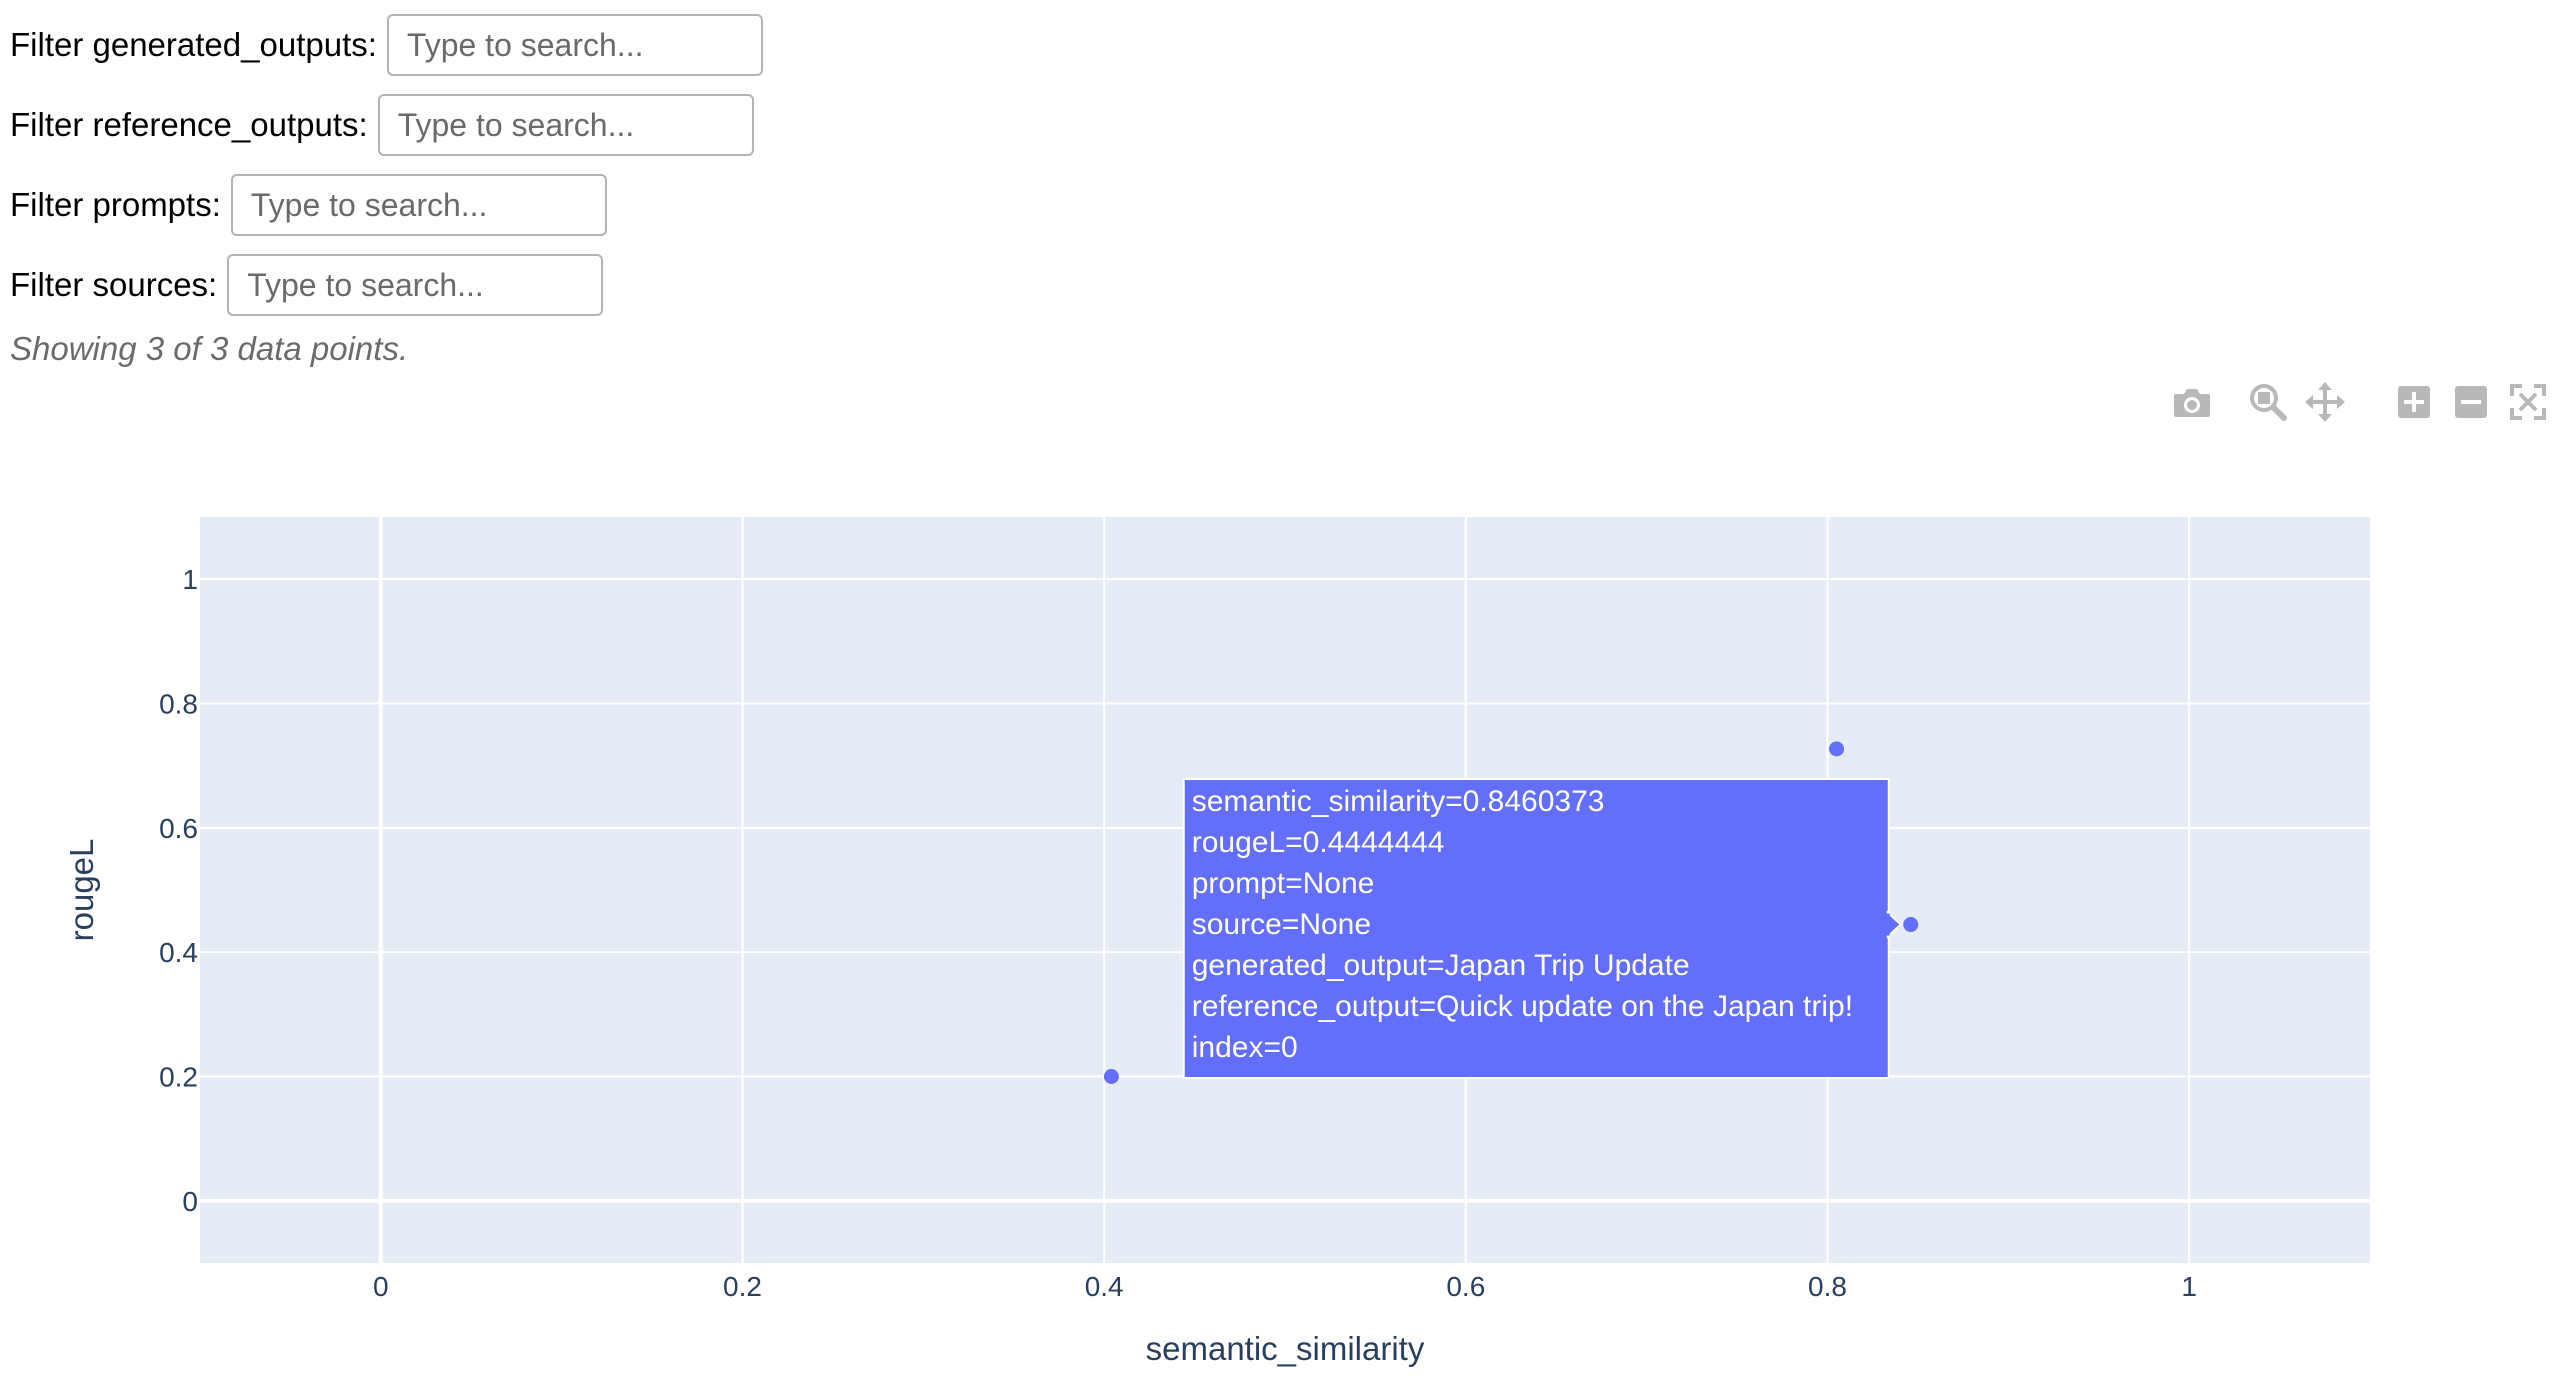 The width and height of the screenshot is (2554, 1376). What do you see at coordinates (2471, 402) in the screenshot?
I see `zoom-out-icon` at bounding box center [2471, 402].